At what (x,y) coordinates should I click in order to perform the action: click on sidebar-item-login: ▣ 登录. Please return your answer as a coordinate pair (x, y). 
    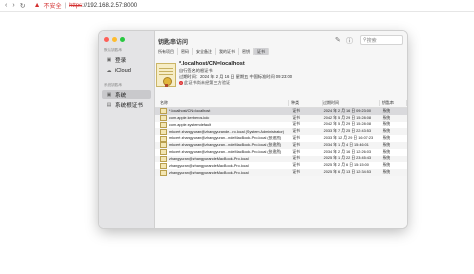
    Looking at the image, I should click on (126, 59).